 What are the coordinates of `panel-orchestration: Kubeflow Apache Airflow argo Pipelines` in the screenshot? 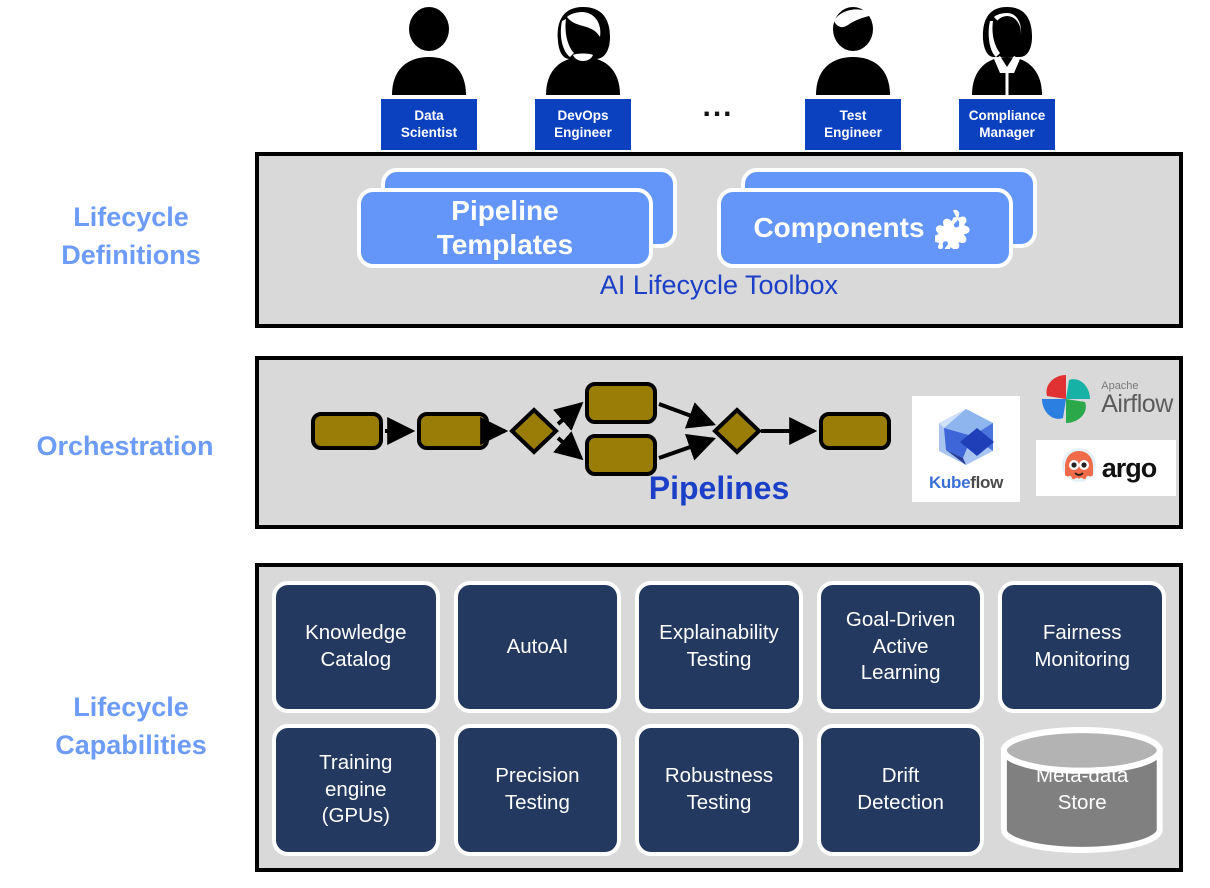 It's located at (719, 442).